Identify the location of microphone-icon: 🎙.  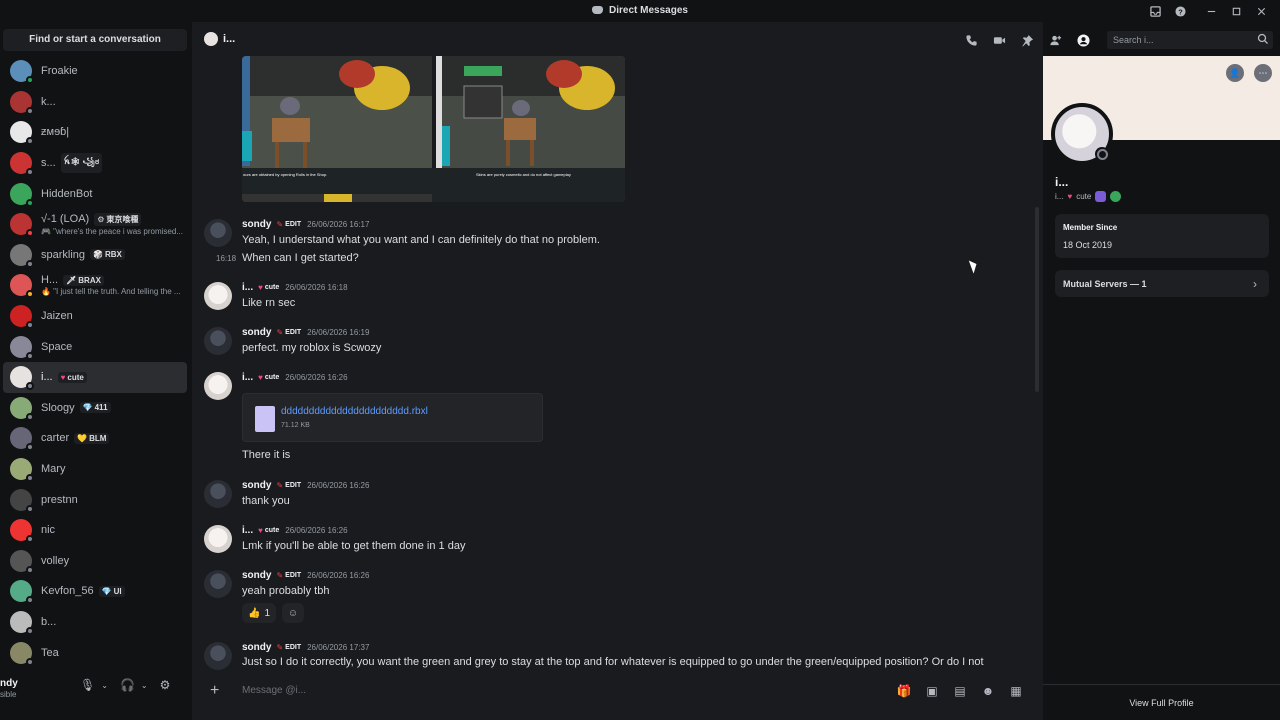
(87, 685).